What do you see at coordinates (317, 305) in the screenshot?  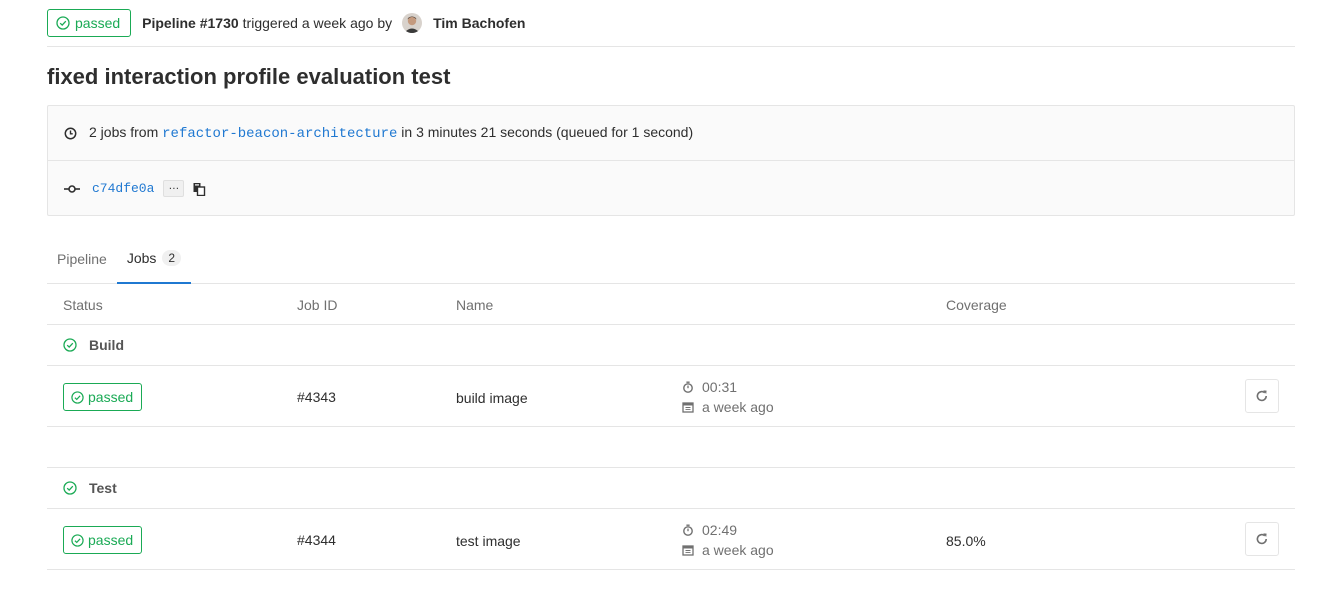 I see `column-header-job-id: Job ID` at bounding box center [317, 305].